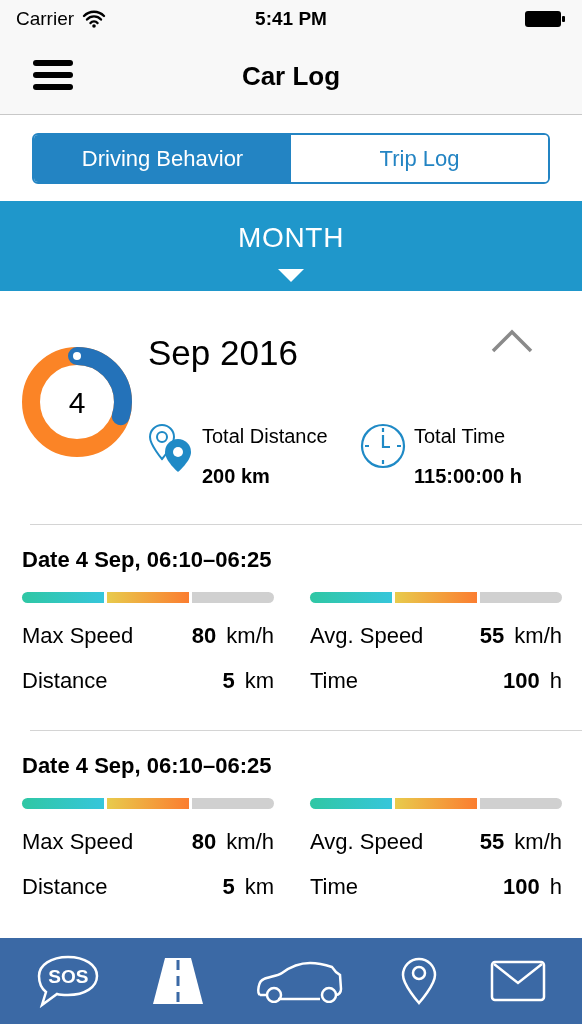  I want to click on month-title: Sep 2016, so click(223, 353).